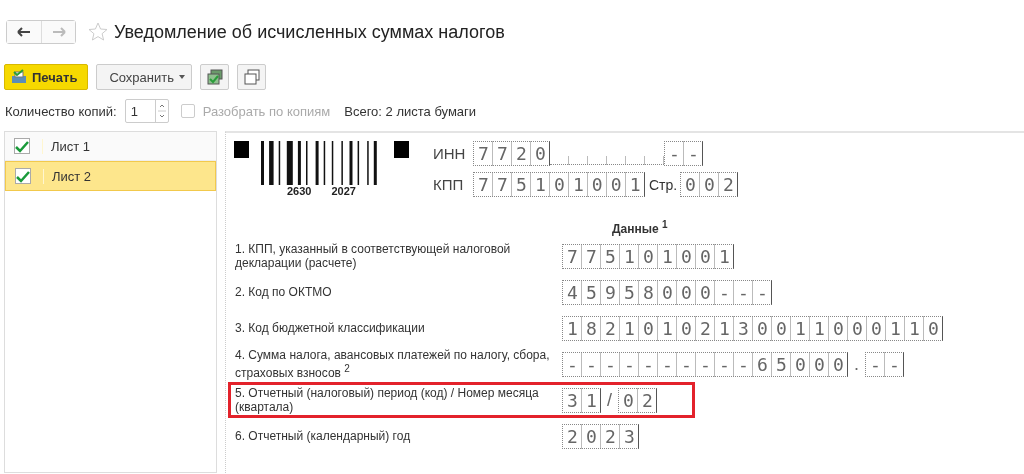 The height and width of the screenshot is (474, 1024). I want to click on inn-label: ИНН, so click(449, 153).